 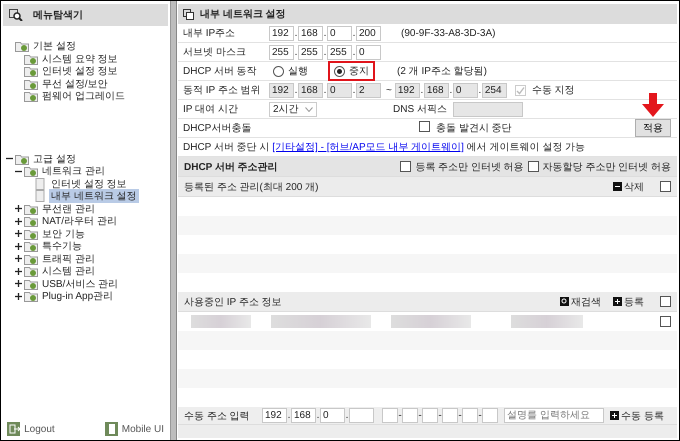 What do you see at coordinates (653, 128) in the screenshot?
I see `apply-button: 적용` at bounding box center [653, 128].